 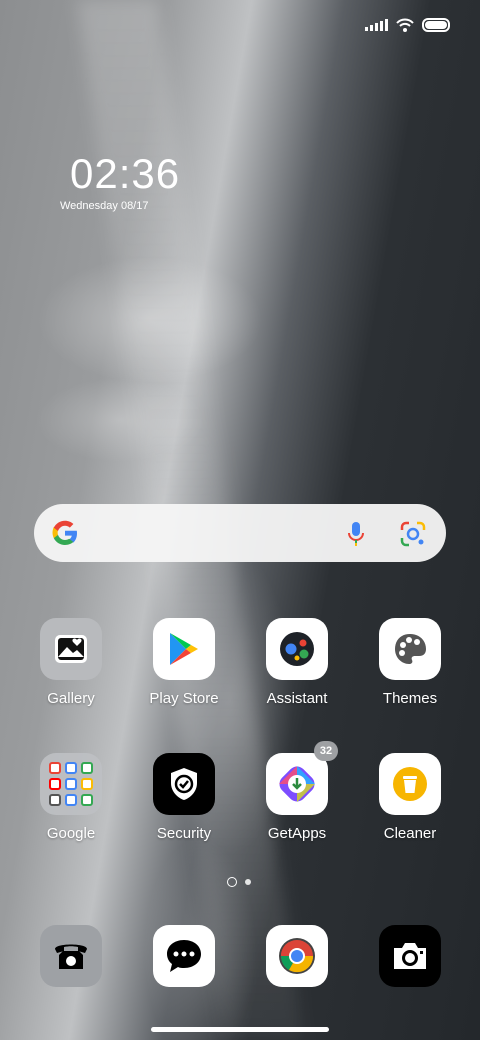 What do you see at coordinates (184, 698) in the screenshot?
I see `app-label: Play Store` at bounding box center [184, 698].